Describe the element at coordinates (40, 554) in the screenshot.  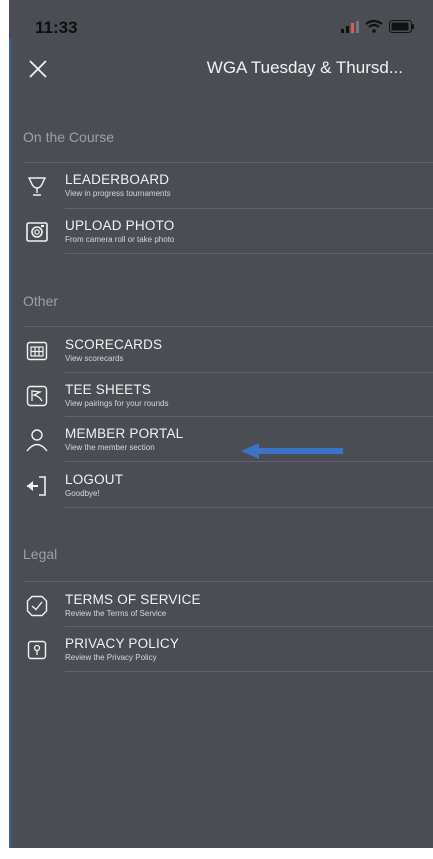
I see `section-label-legal: Legal` at that location.